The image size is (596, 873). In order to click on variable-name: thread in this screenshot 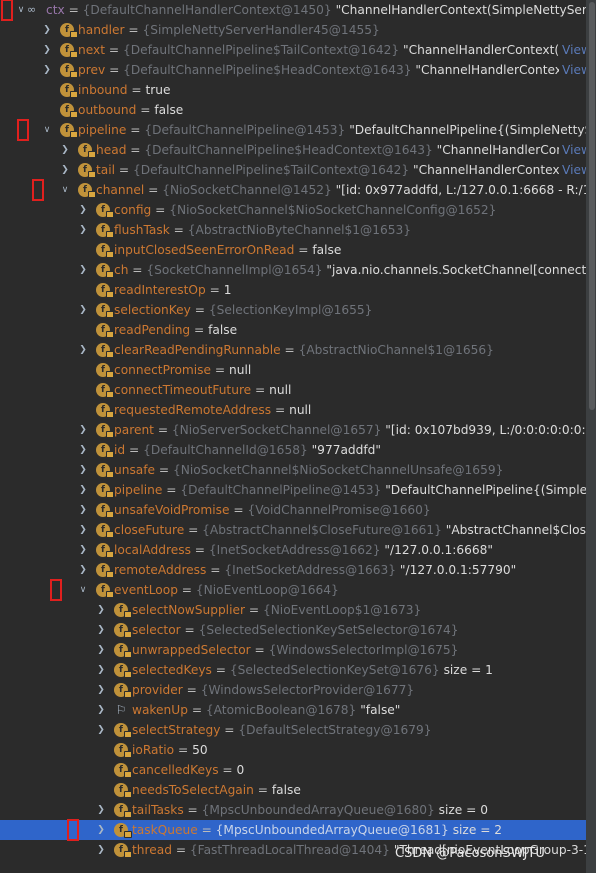, I will do `click(152, 850)`.